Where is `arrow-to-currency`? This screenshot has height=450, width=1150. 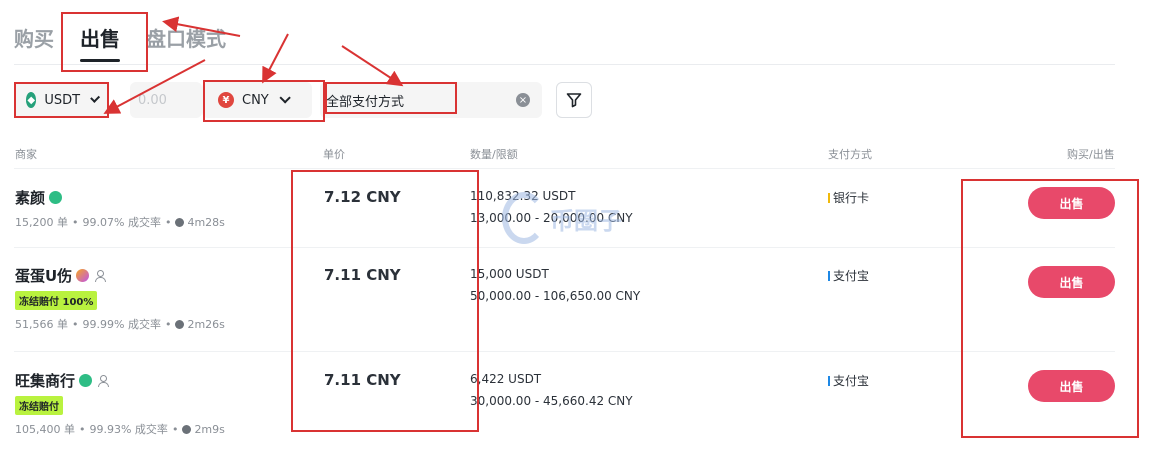
arrow-to-currency is located at coordinates (275, 58).